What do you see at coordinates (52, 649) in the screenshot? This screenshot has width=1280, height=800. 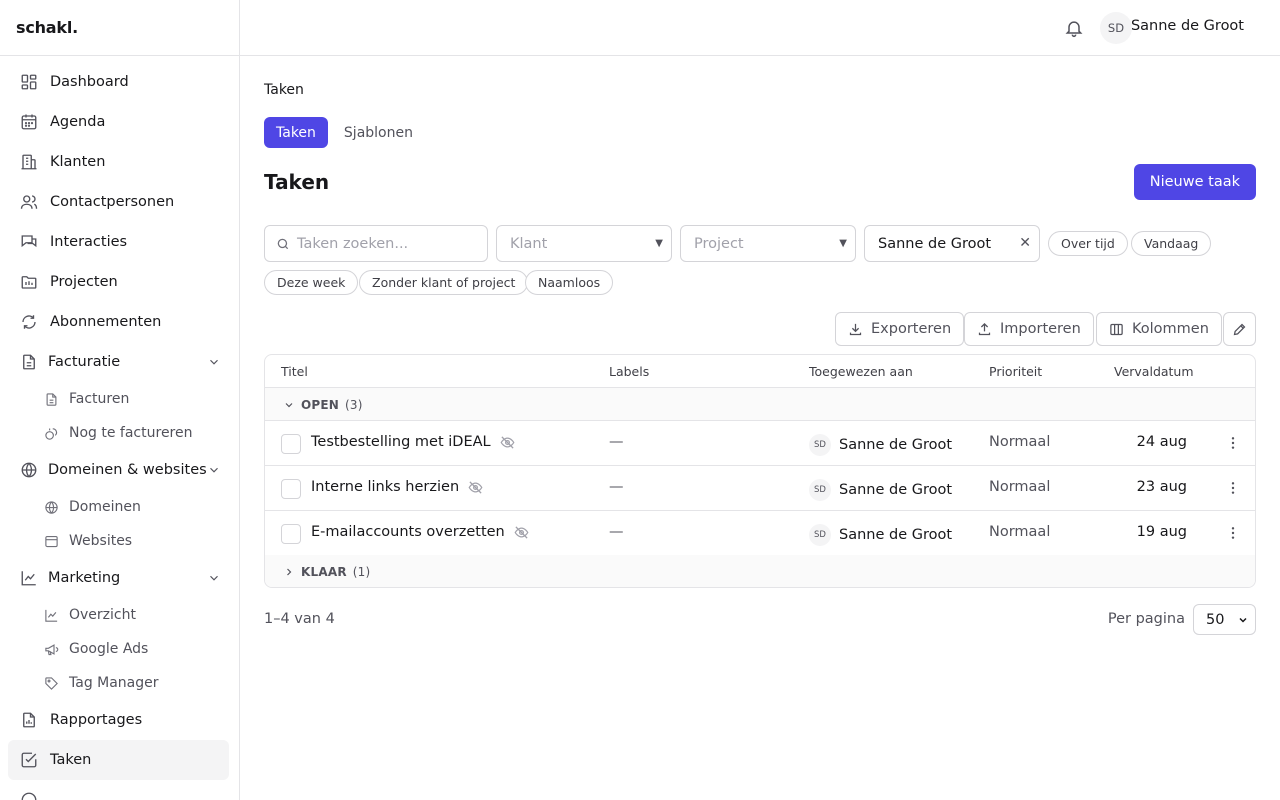 I see `megaphone-icon` at bounding box center [52, 649].